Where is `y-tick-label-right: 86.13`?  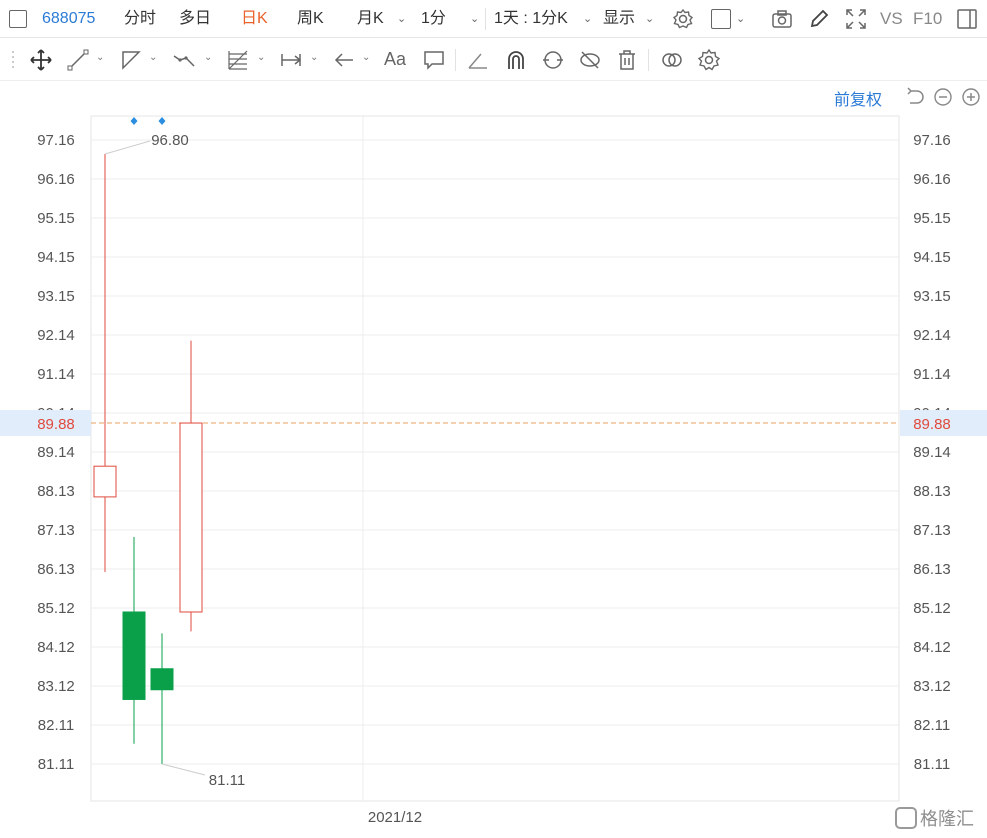 y-tick-label-right: 86.13 is located at coordinates (932, 569).